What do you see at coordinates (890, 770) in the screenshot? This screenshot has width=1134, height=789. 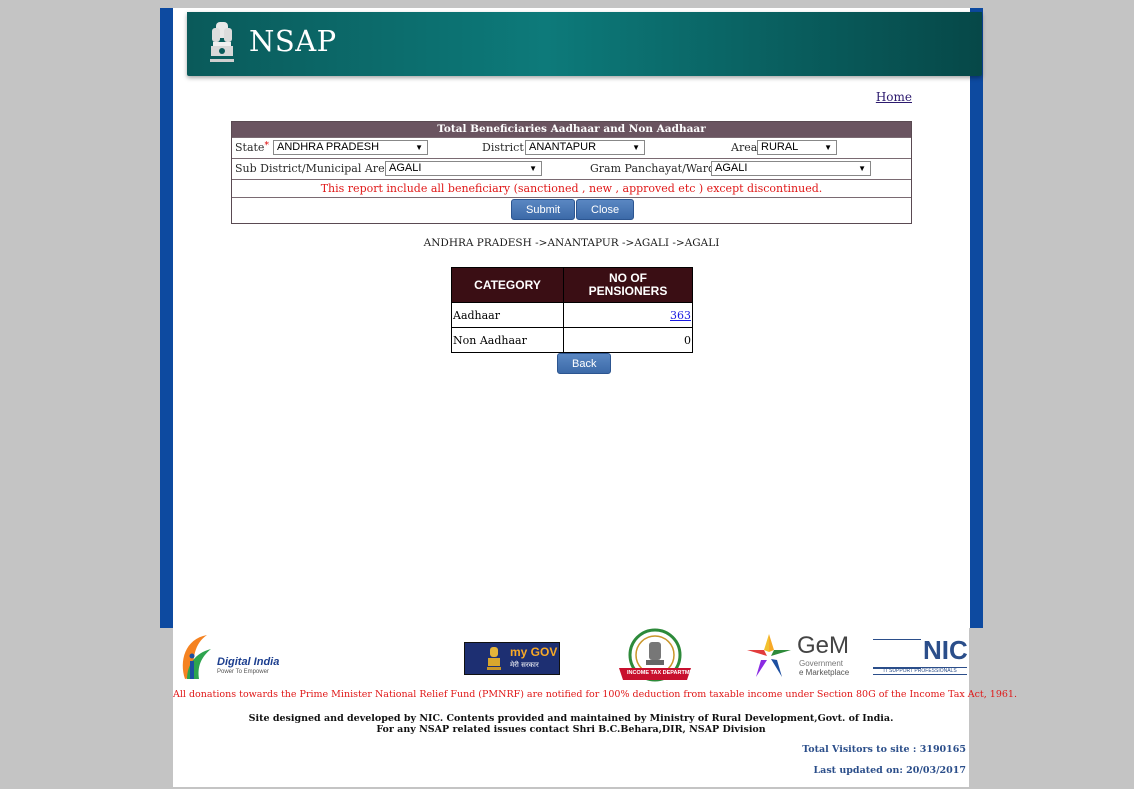 I see `last-updated: Last updated on: 20/03/2017` at bounding box center [890, 770].